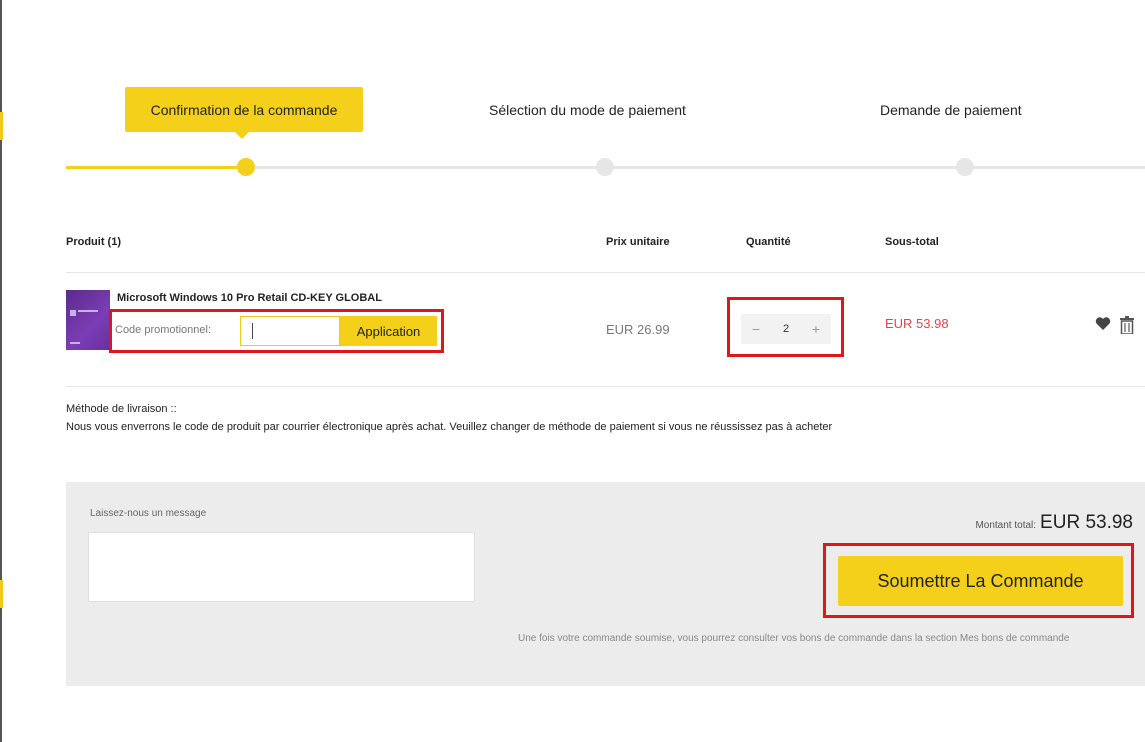 Image resolution: width=1145 pixels, height=742 pixels. I want to click on step-confirmation: Confirmation de la commande, so click(244, 113).